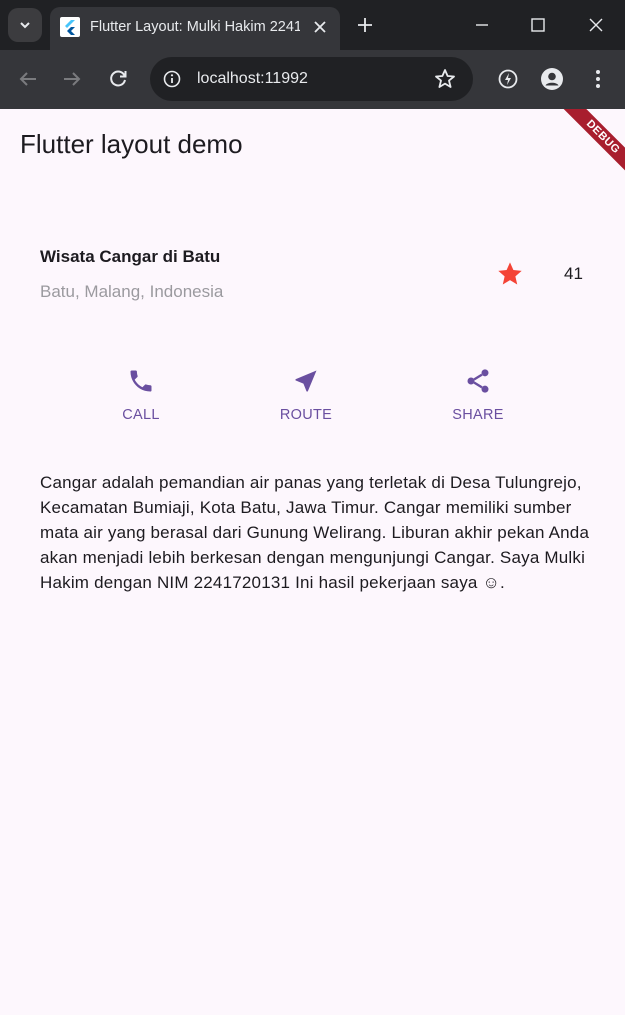  What do you see at coordinates (445, 79) in the screenshot?
I see `bookmark-star-icon` at bounding box center [445, 79].